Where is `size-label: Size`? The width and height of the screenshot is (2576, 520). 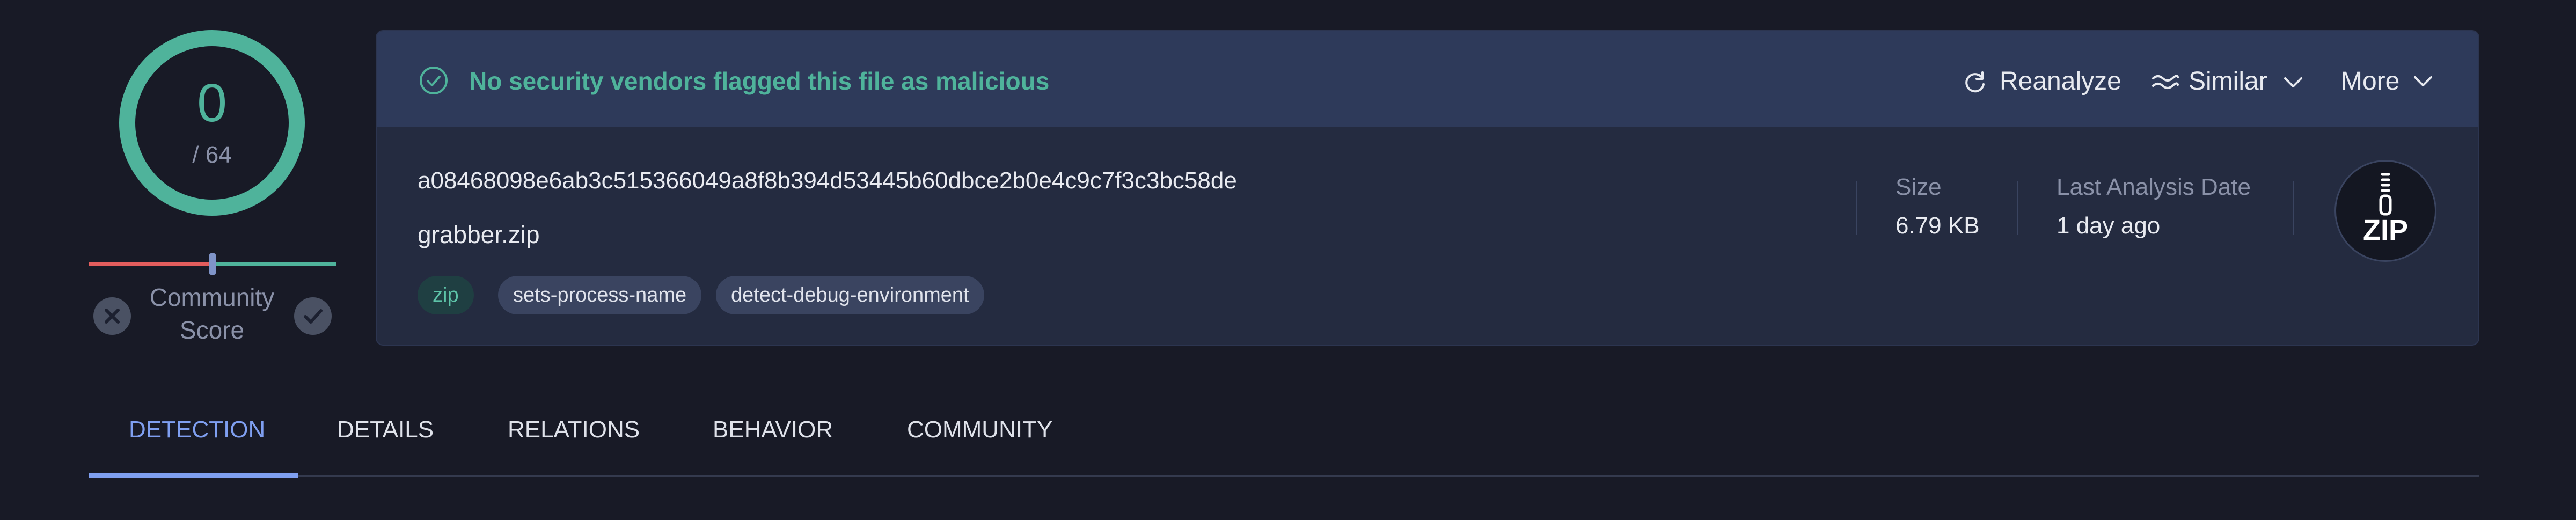 size-label: Size is located at coordinates (1919, 187).